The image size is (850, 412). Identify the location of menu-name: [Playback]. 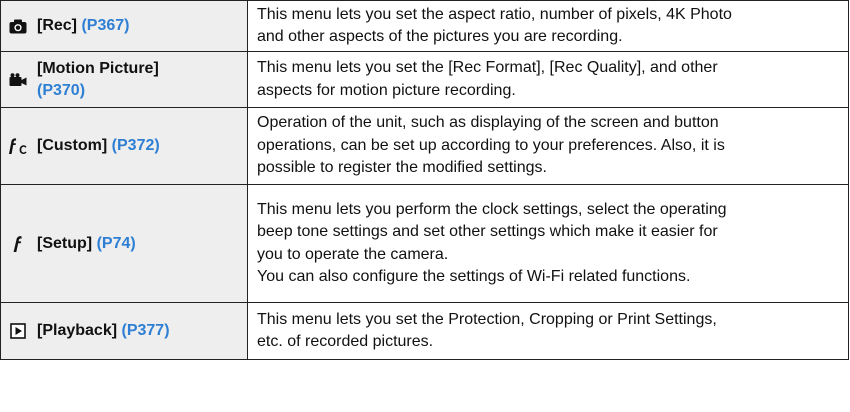
(77, 330).